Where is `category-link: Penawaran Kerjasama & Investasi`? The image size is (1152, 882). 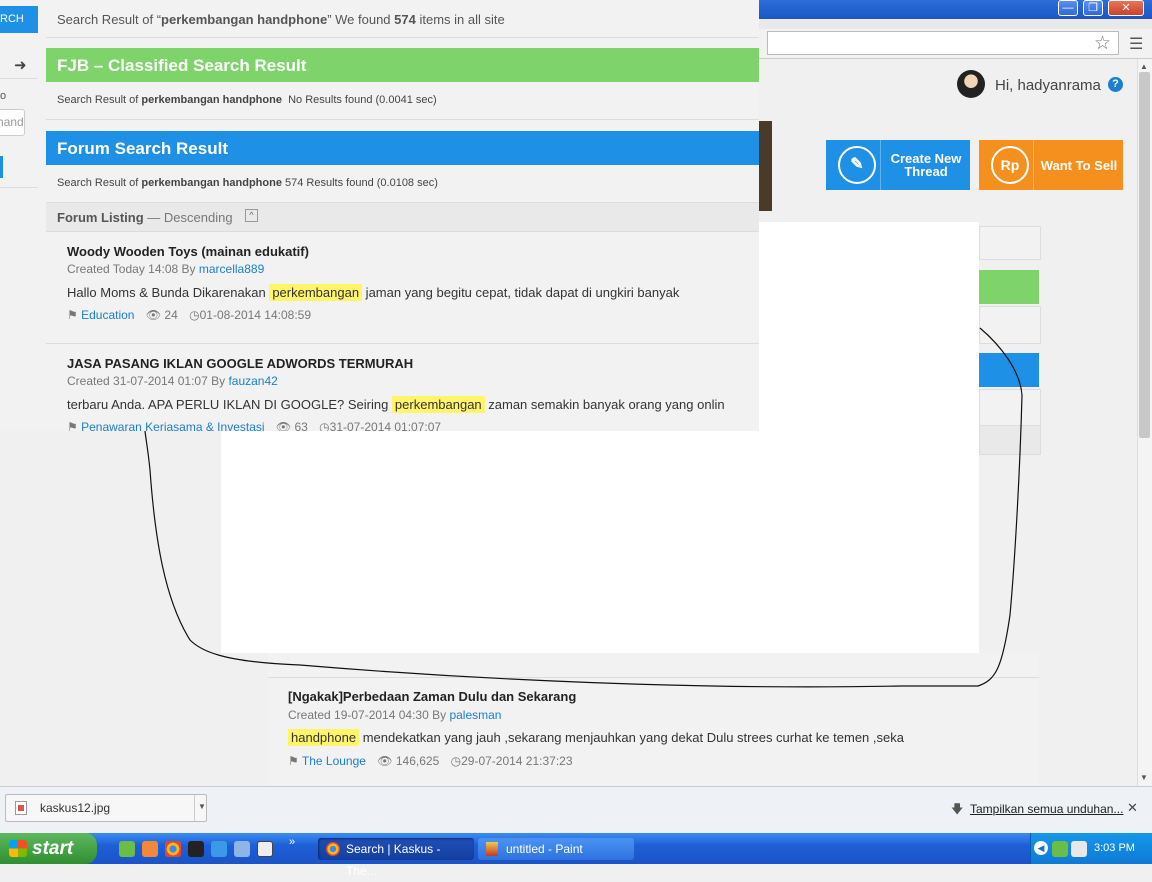 category-link: Penawaran Kerjasama & Investasi is located at coordinates (172, 425).